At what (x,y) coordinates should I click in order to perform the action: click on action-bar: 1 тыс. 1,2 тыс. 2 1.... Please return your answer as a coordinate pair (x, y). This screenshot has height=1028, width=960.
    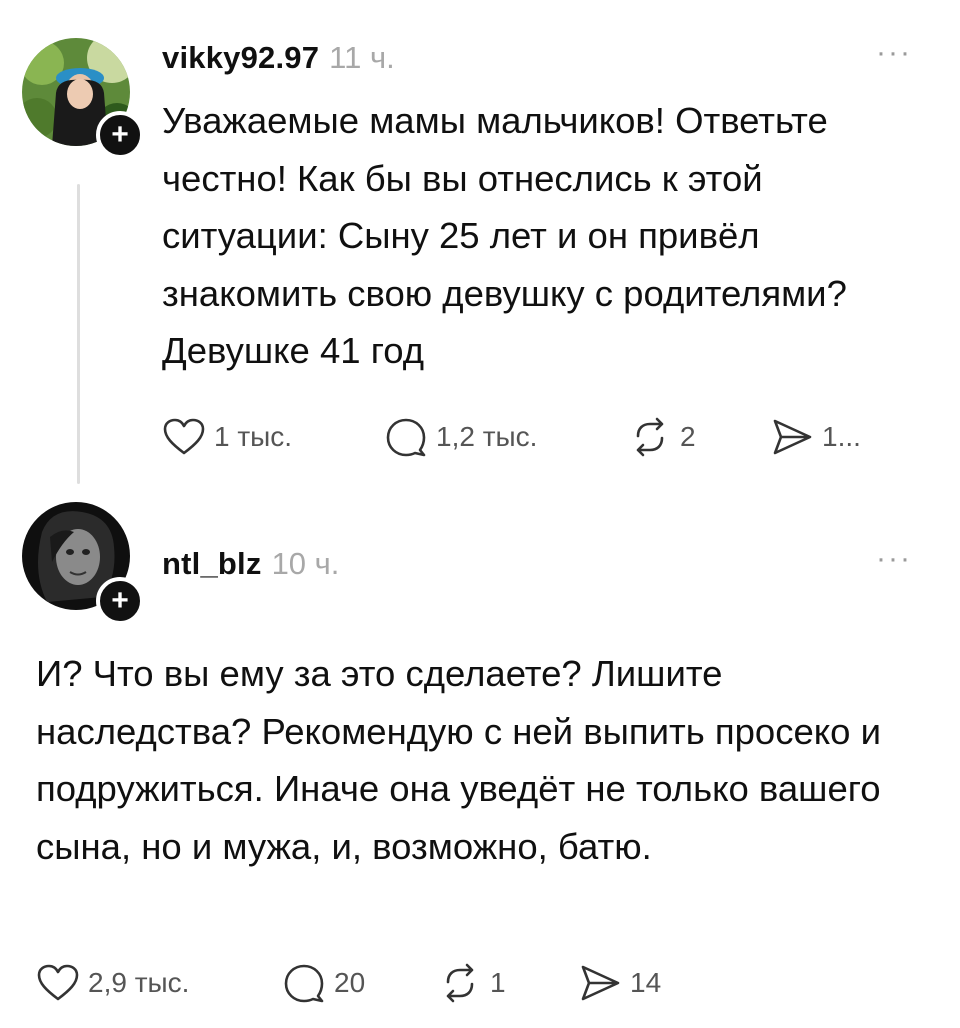
    Looking at the image, I should click on (511, 437).